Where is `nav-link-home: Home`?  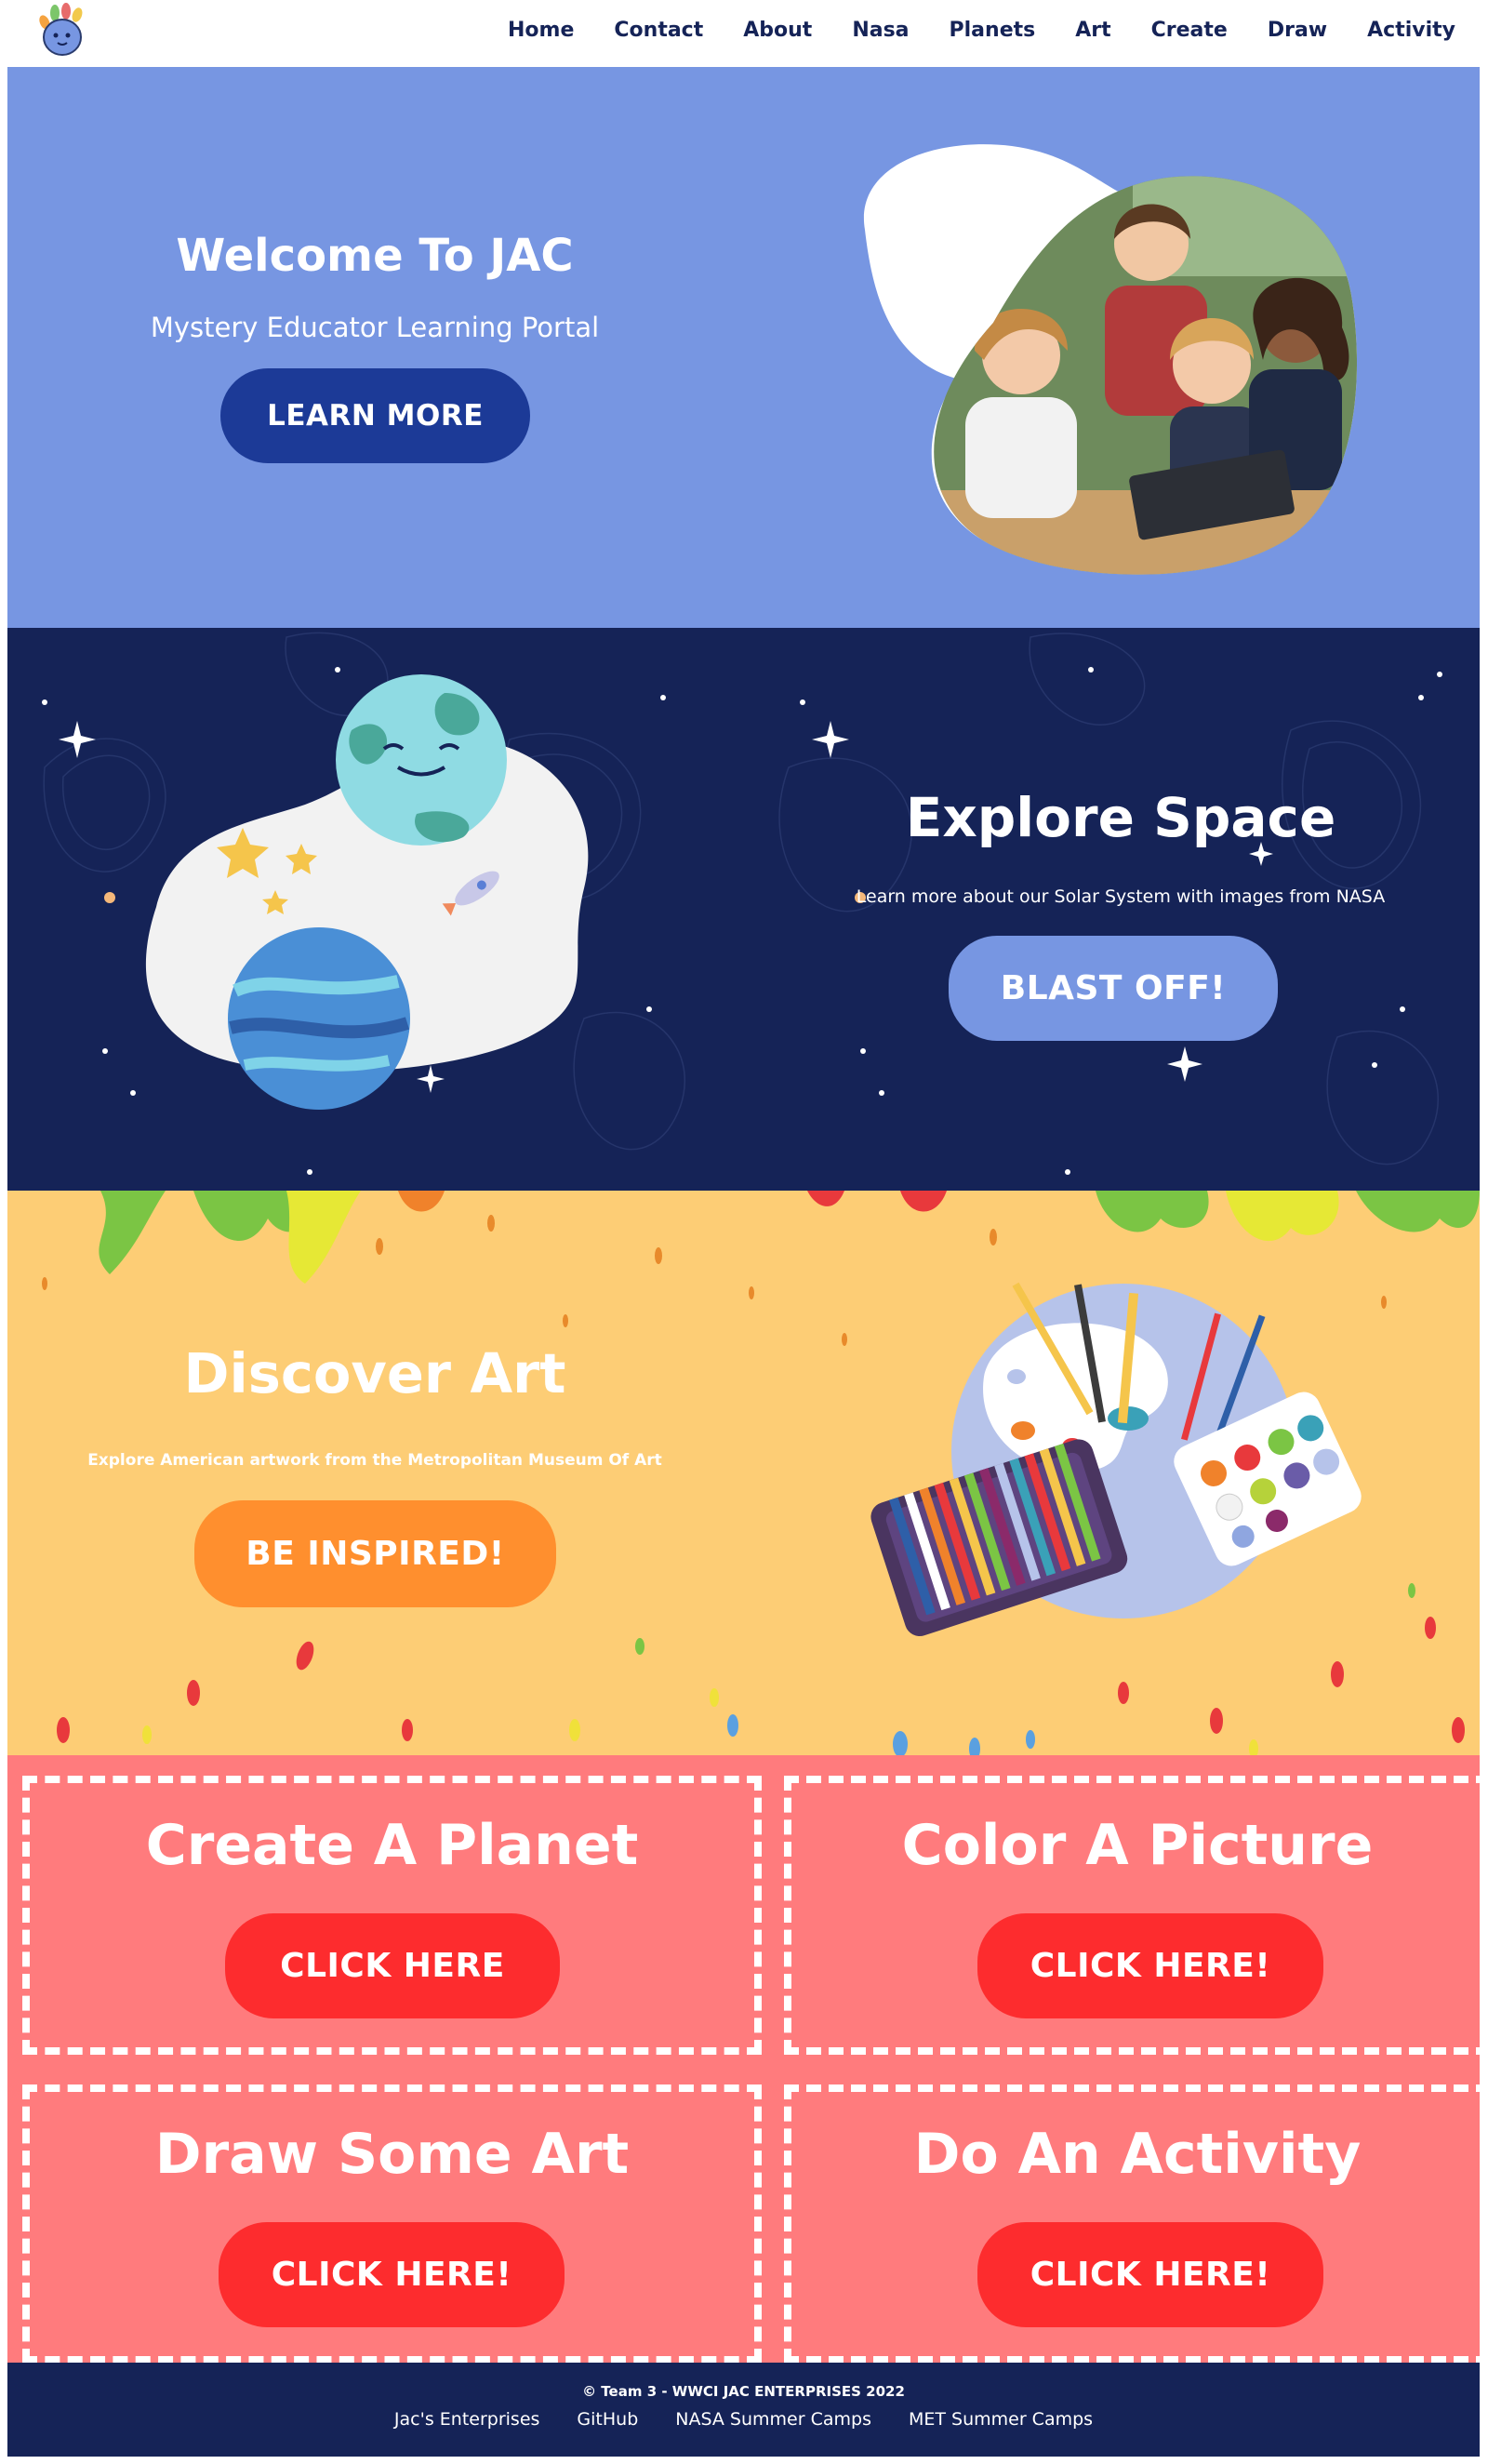 nav-link-home: Home is located at coordinates (541, 30).